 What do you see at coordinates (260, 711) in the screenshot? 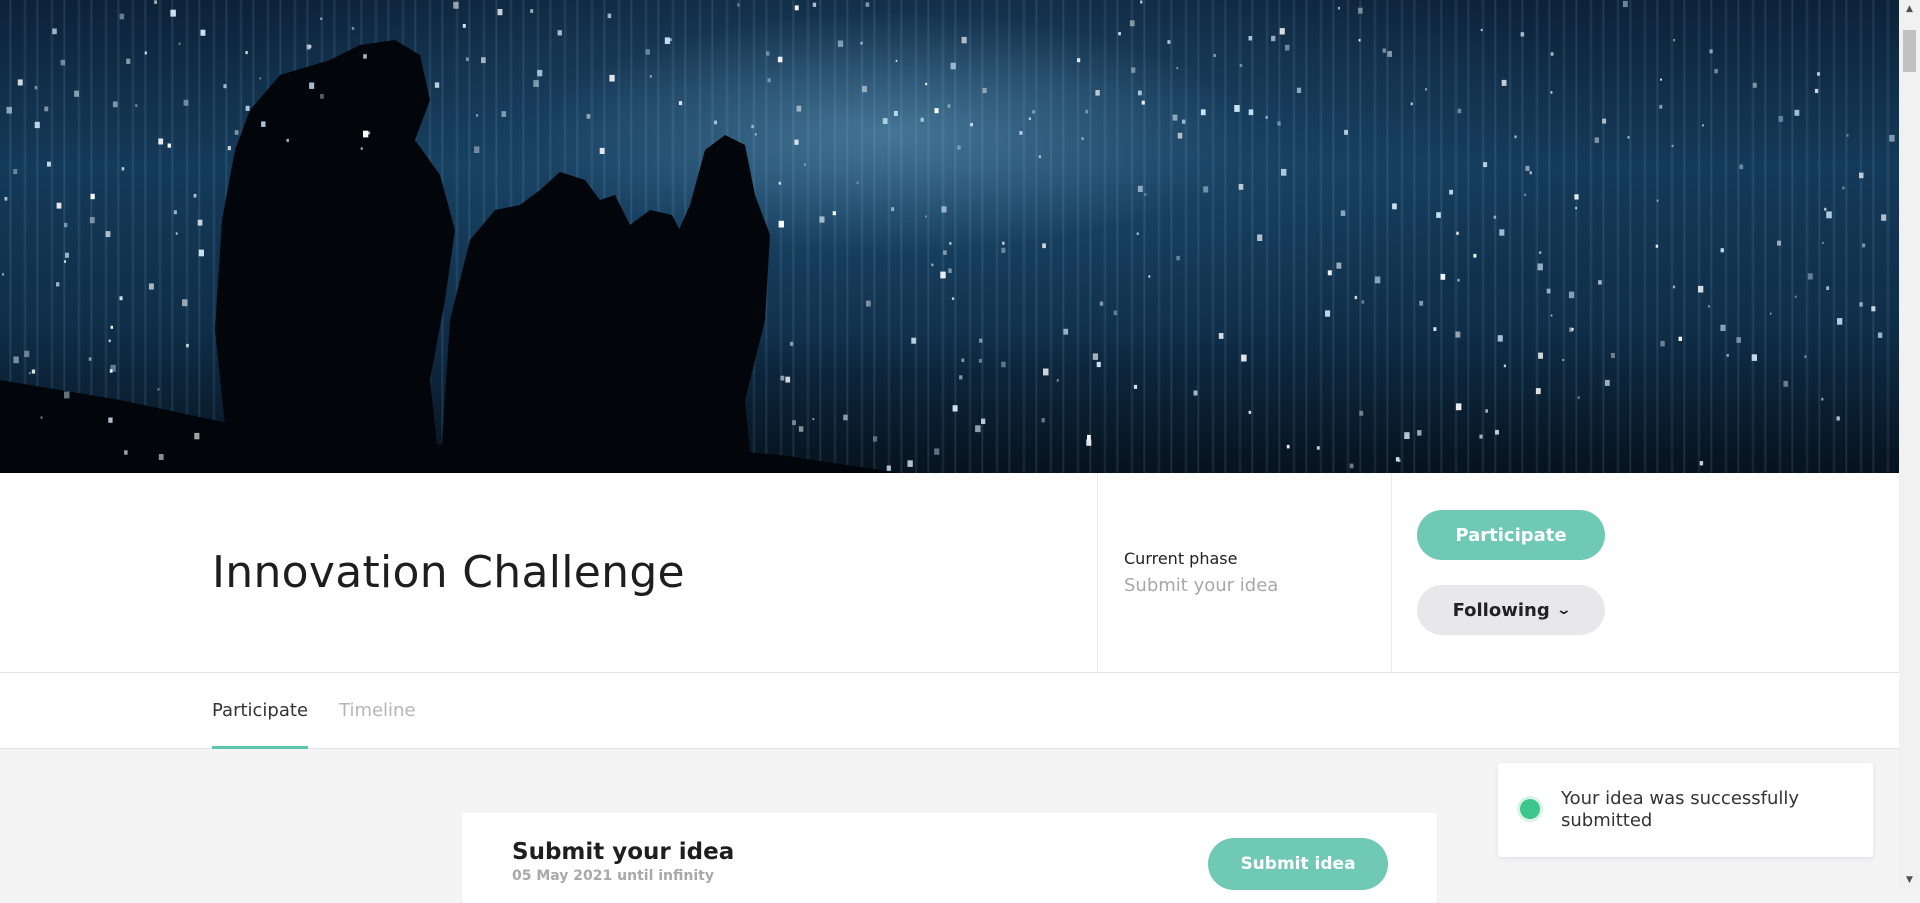
I see `tab-participate: Participate` at bounding box center [260, 711].